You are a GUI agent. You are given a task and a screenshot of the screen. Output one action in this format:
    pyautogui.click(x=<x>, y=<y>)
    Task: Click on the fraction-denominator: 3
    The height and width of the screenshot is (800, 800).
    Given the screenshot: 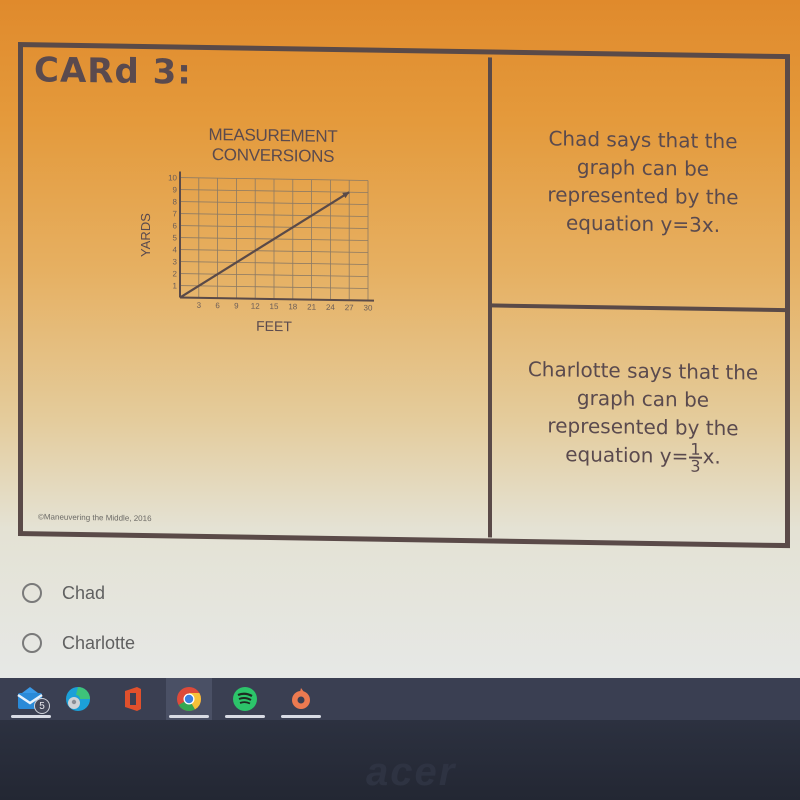 What is the action you would take?
    pyautogui.click(x=695, y=466)
    